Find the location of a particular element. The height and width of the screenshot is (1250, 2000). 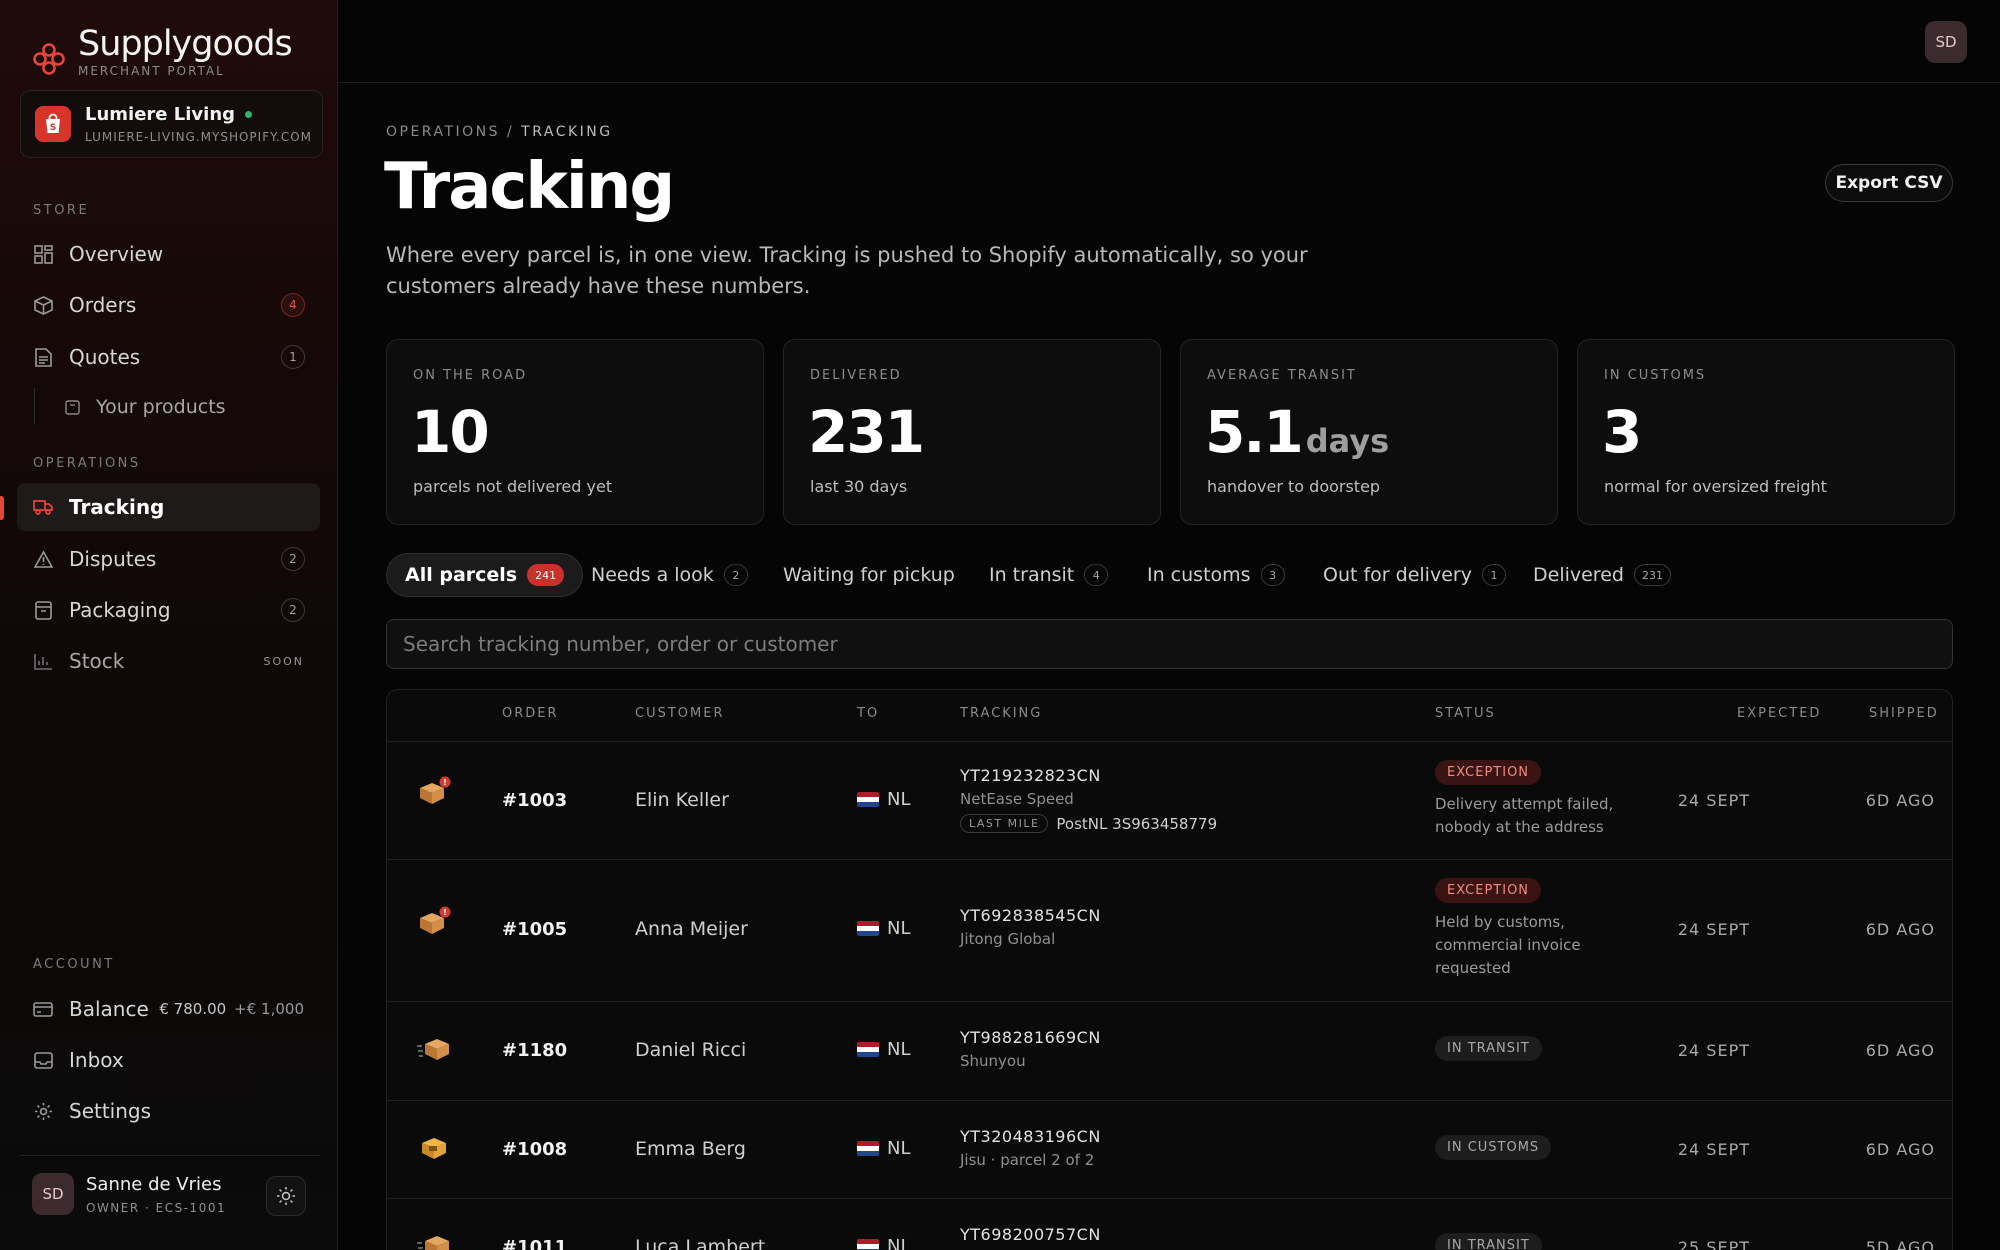

status-badge: IN TRANSIT is located at coordinates (1488, 1241).